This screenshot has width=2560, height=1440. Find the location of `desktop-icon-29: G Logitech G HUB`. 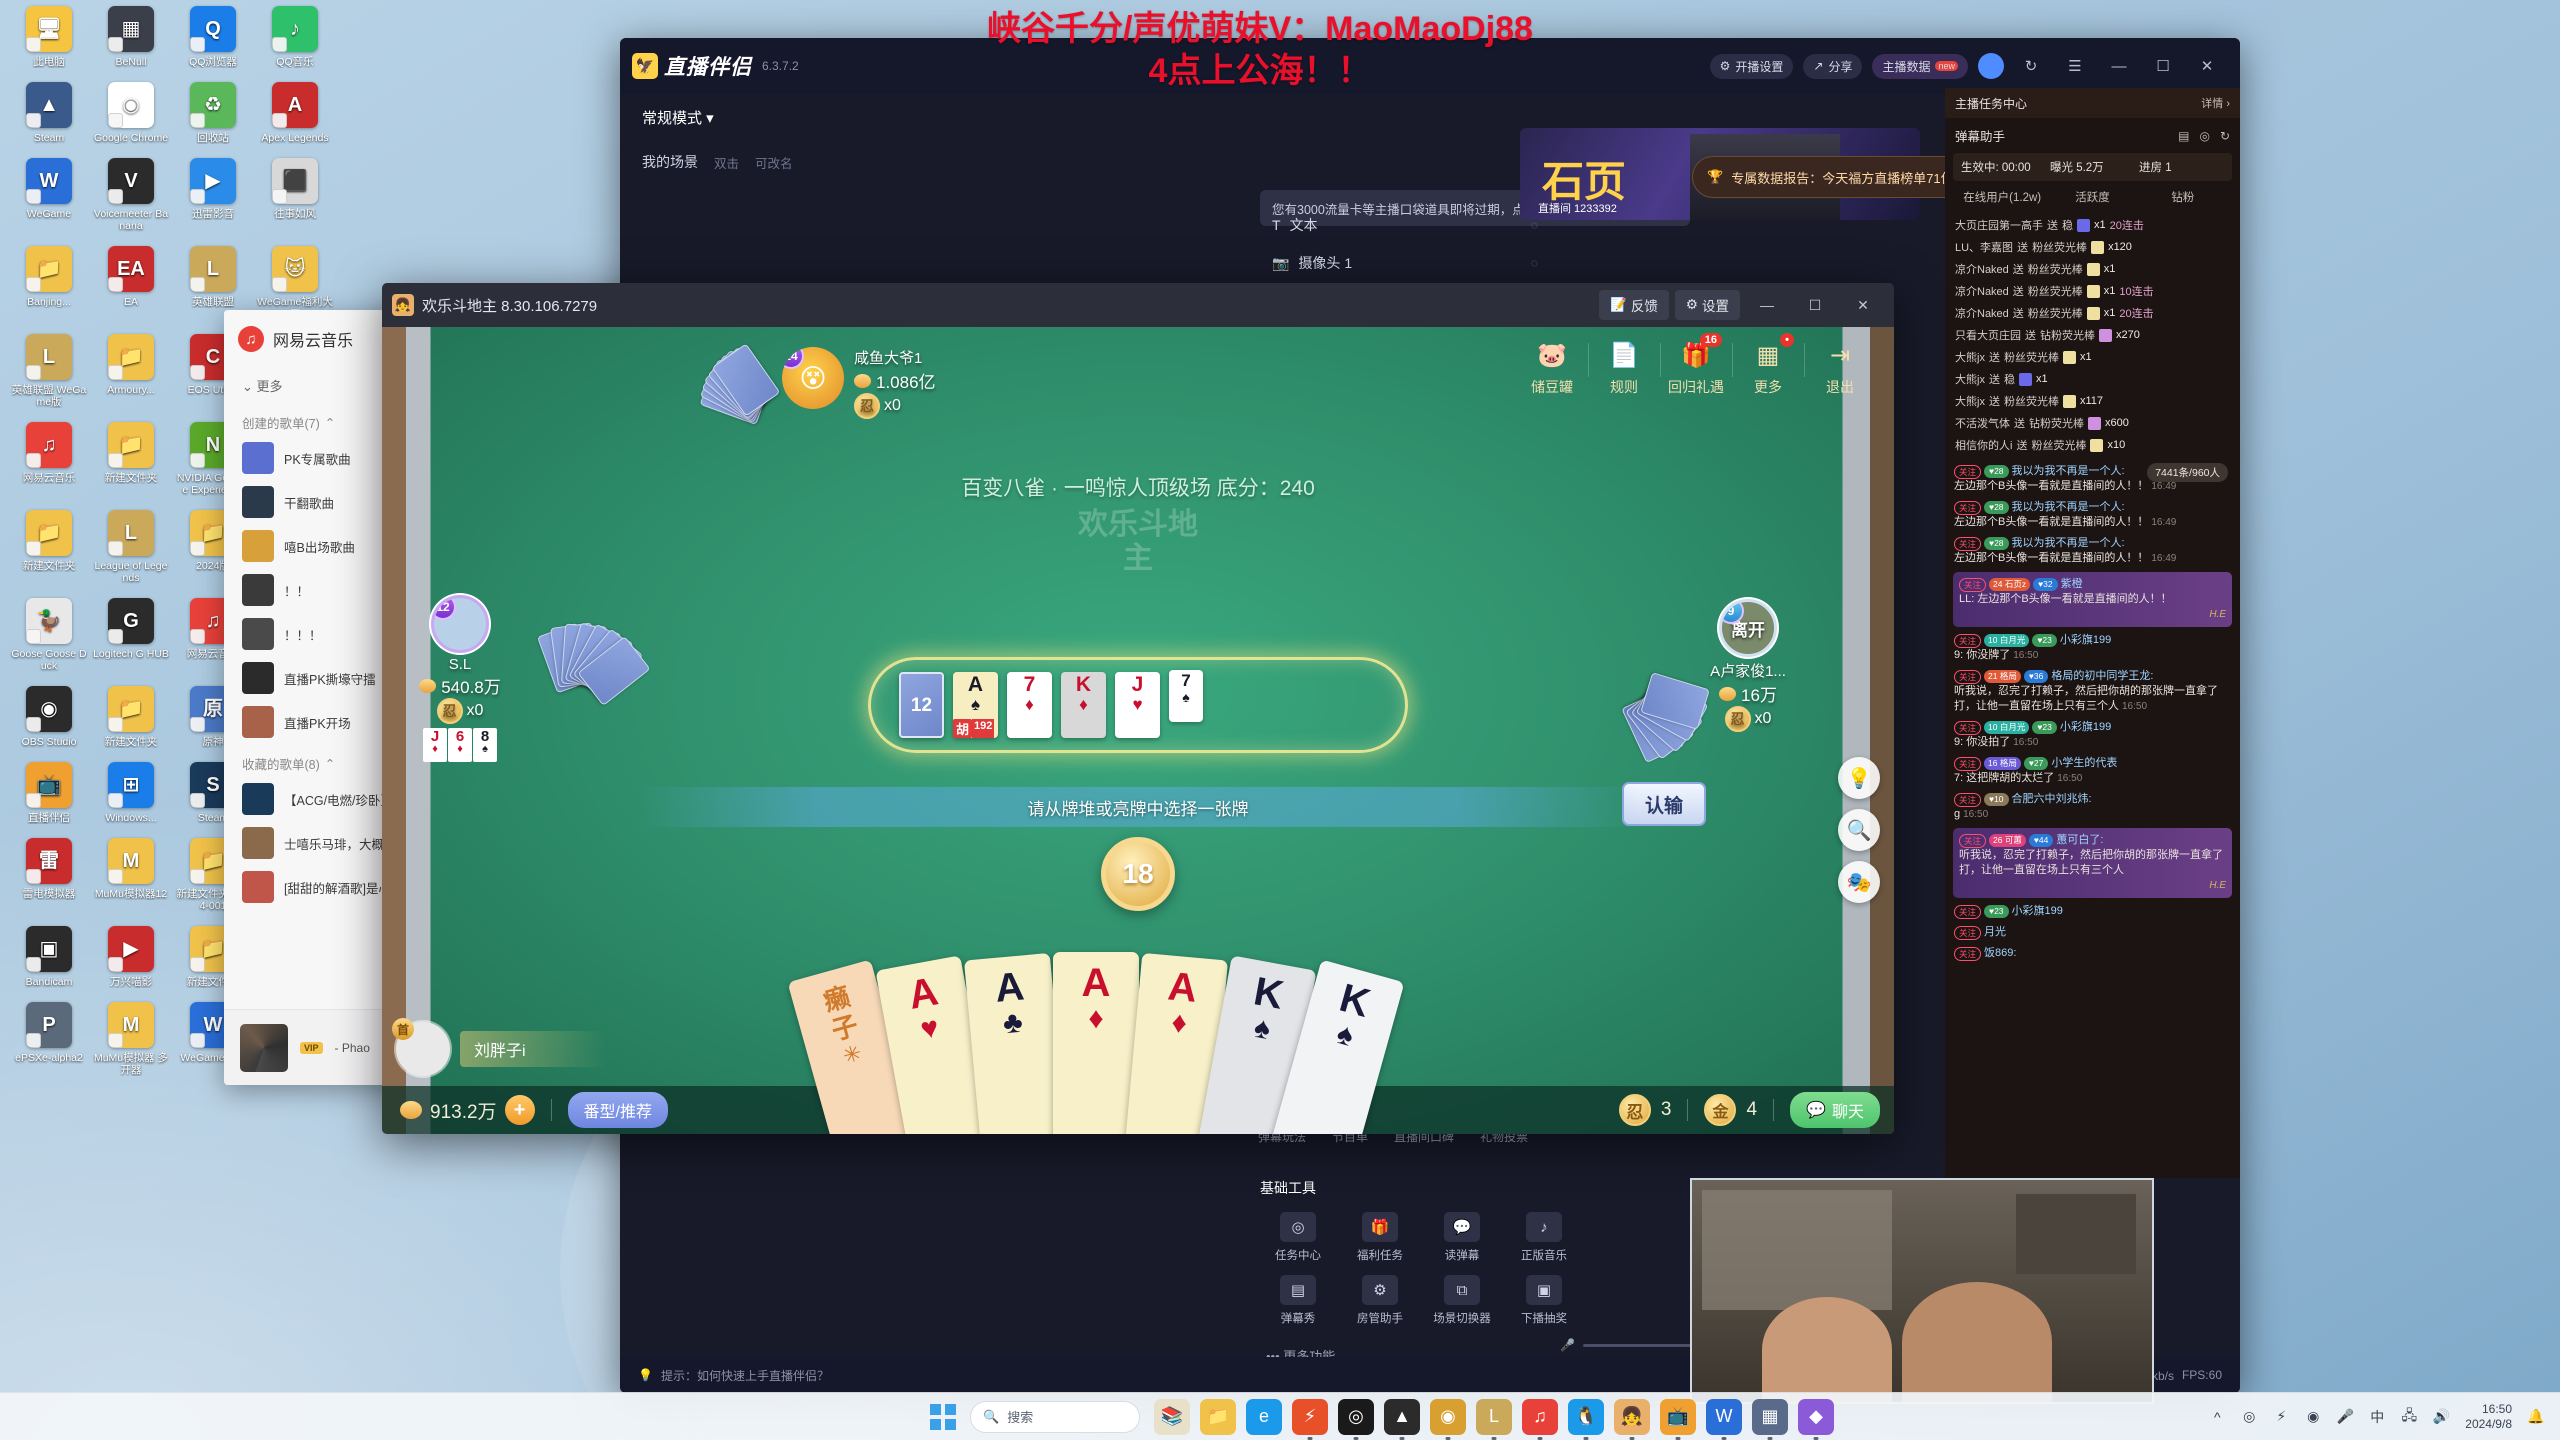

desktop-icon-29: G Logitech G HUB is located at coordinates (131, 629).